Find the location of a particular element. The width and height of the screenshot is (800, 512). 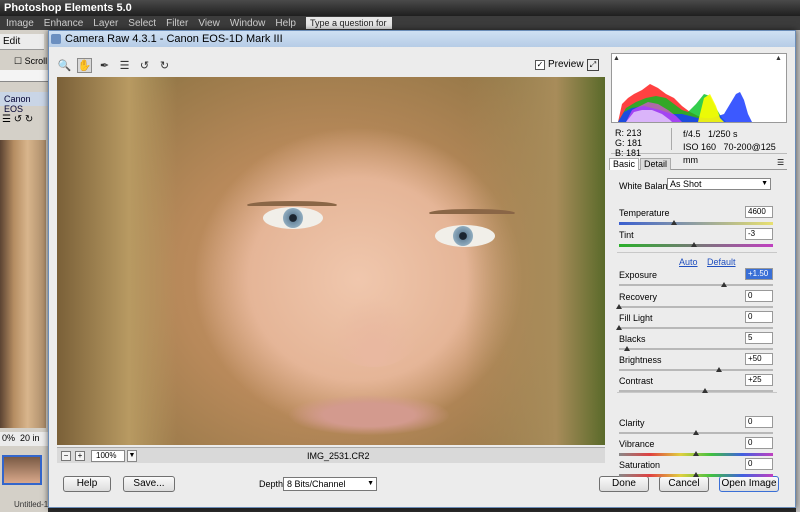

menu-filter: Filter is located at coordinates (177, 23).